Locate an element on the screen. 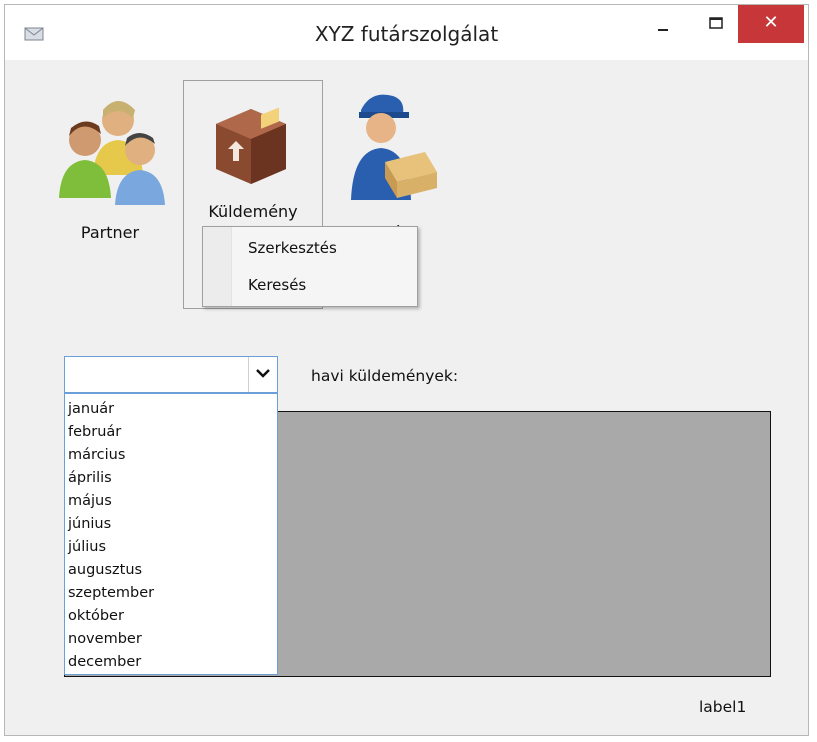 This screenshot has width=817, height=742. maximize-button is located at coordinates (717, 24).